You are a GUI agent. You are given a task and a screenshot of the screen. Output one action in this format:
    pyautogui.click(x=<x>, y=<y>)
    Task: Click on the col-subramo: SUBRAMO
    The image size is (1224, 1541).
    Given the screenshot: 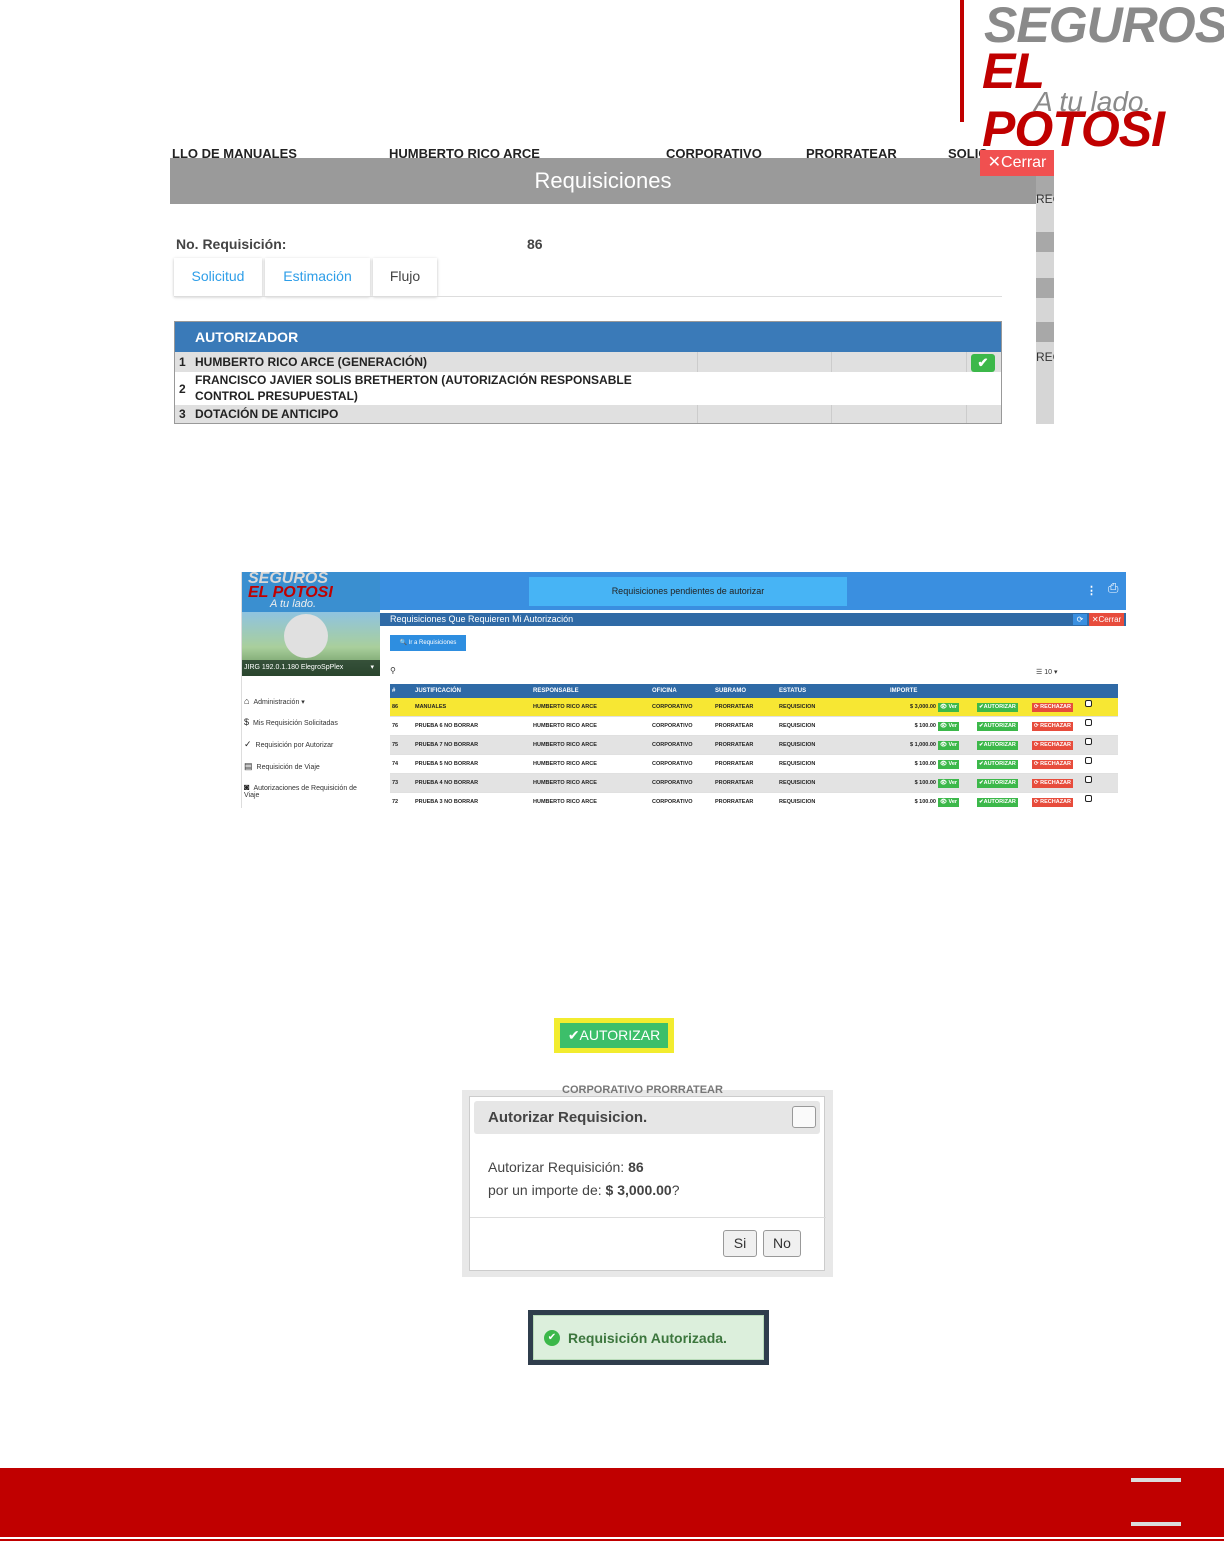 What is the action you would take?
    pyautogui.click(x=730, y=691)
    